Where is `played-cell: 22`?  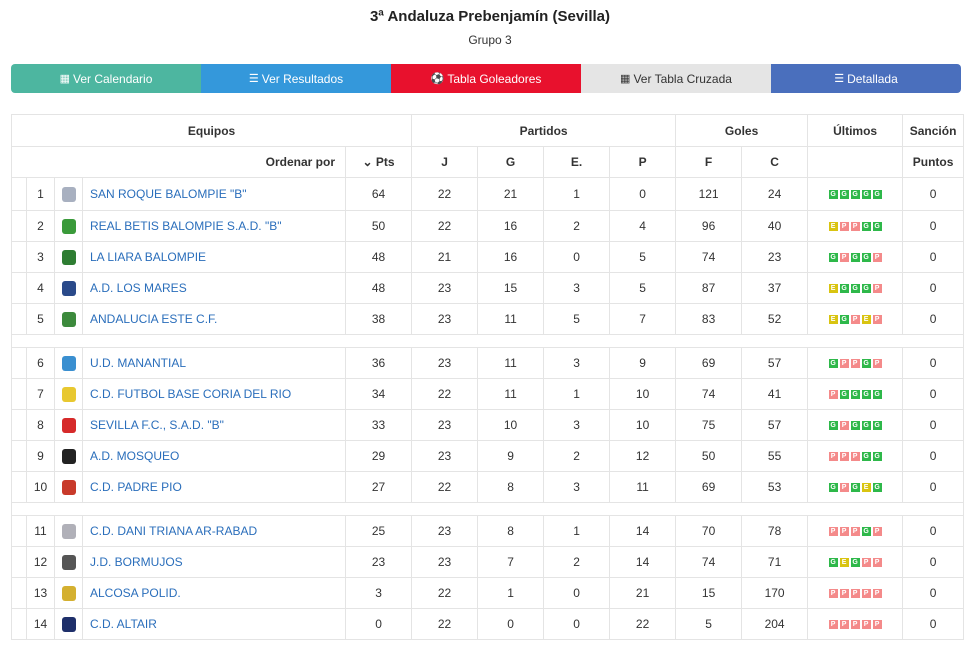 played-cell: 22 is located at coordinates (445, 226).